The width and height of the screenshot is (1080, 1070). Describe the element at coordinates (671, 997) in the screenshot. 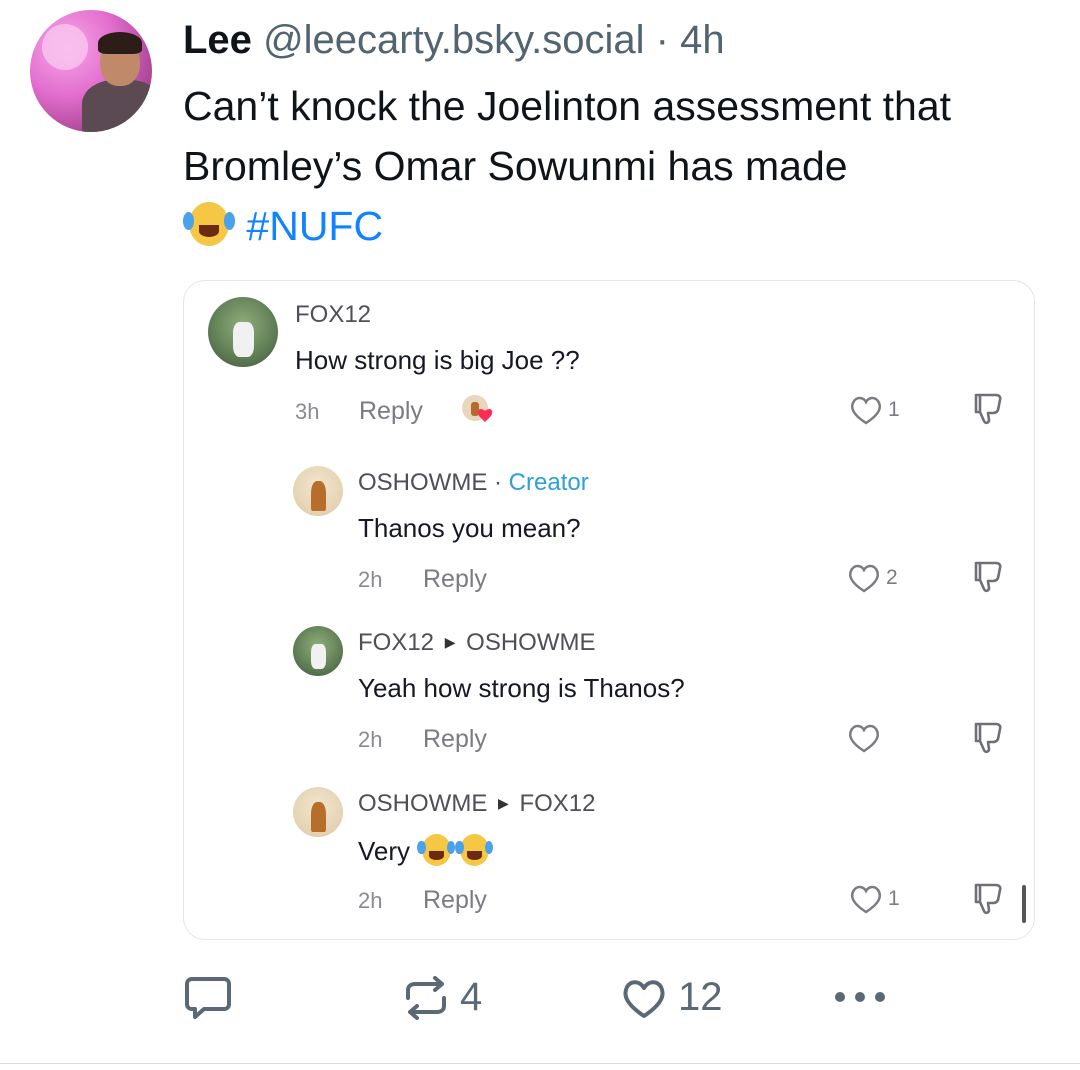

I see `like-action: 12` at that location.